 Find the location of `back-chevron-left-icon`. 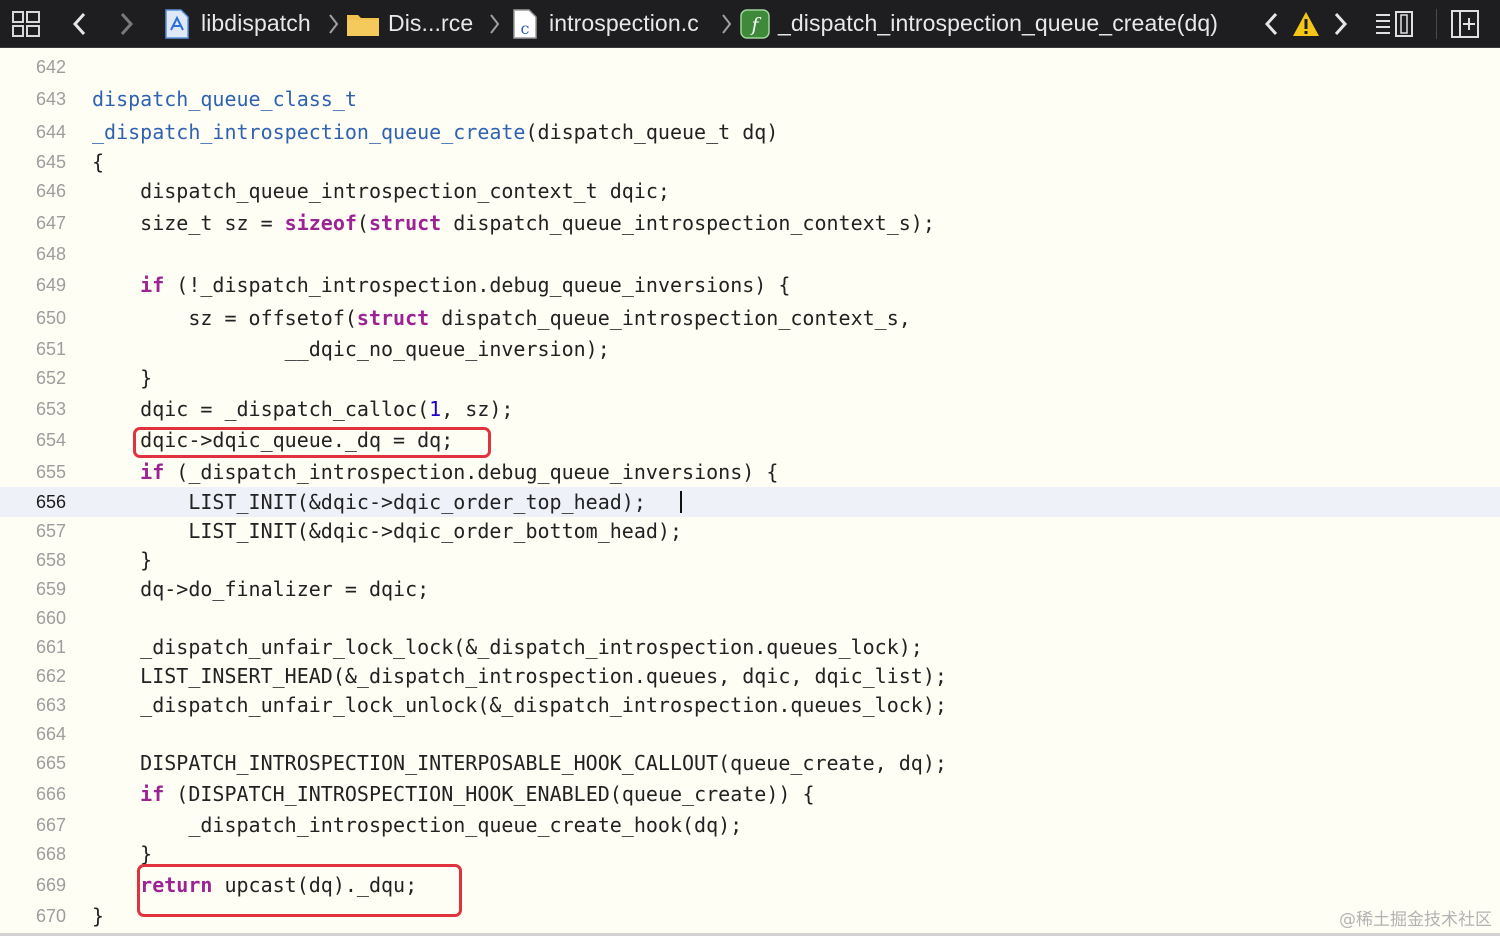

back-chevron-left-icon is located at coordinates (80, 23).